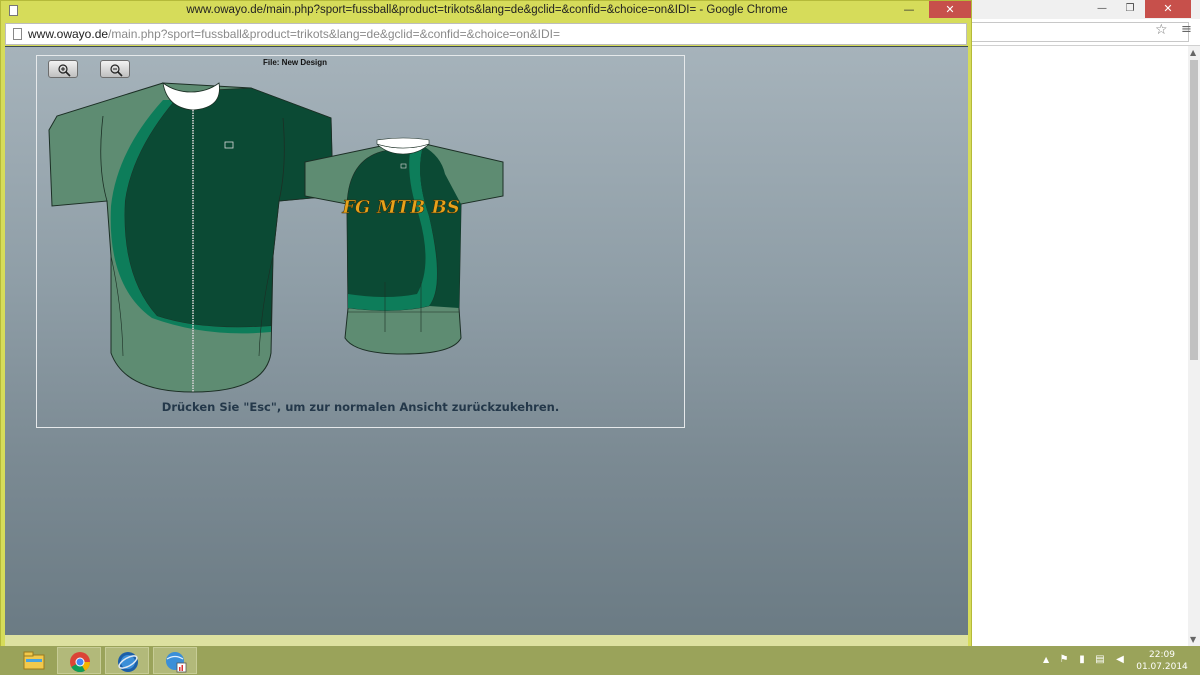 The image size is (1200, 675). I want to click on bg-restore-button: ❐, so click(1130, 9).